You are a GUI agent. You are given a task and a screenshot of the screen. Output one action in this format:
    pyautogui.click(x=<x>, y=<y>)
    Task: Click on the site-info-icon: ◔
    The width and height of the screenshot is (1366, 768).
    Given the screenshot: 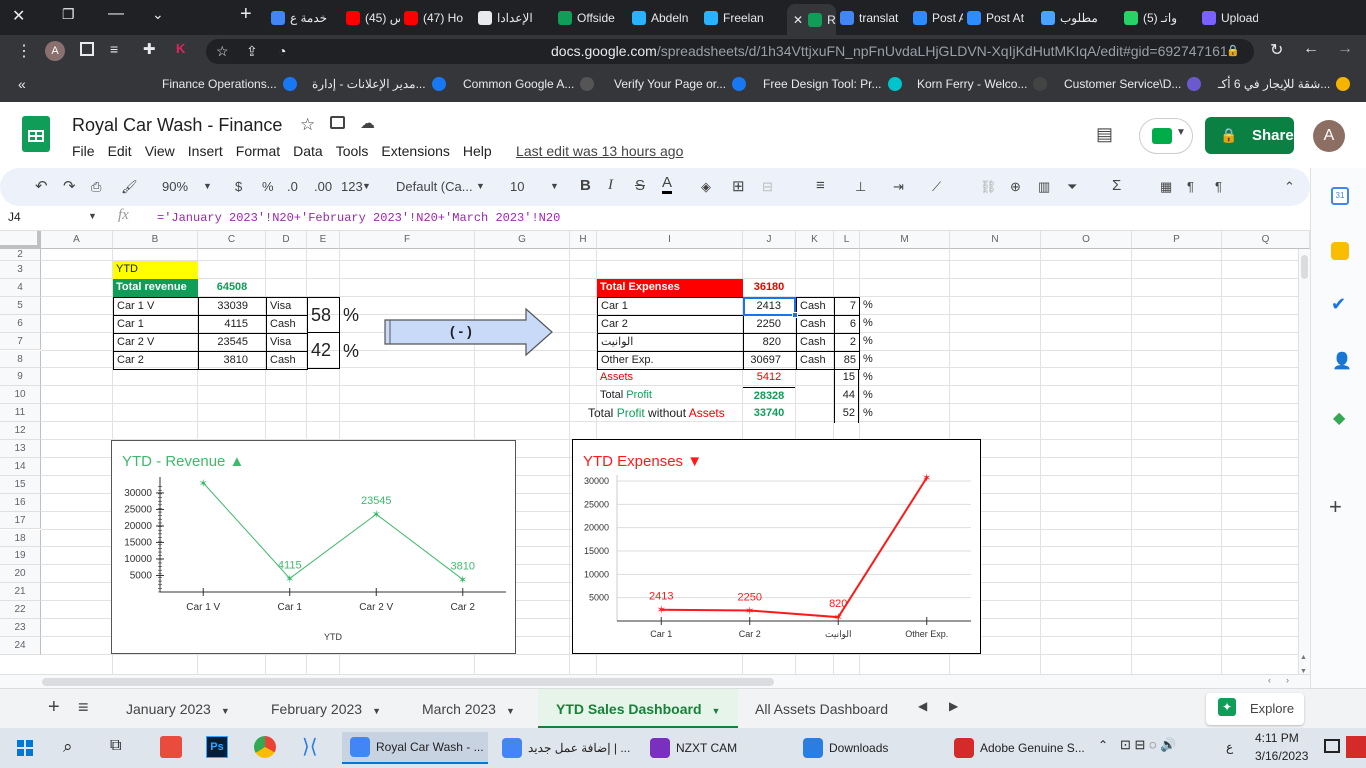 What is the action you would take?
    pyautogui.click(x=282, y=51)
    